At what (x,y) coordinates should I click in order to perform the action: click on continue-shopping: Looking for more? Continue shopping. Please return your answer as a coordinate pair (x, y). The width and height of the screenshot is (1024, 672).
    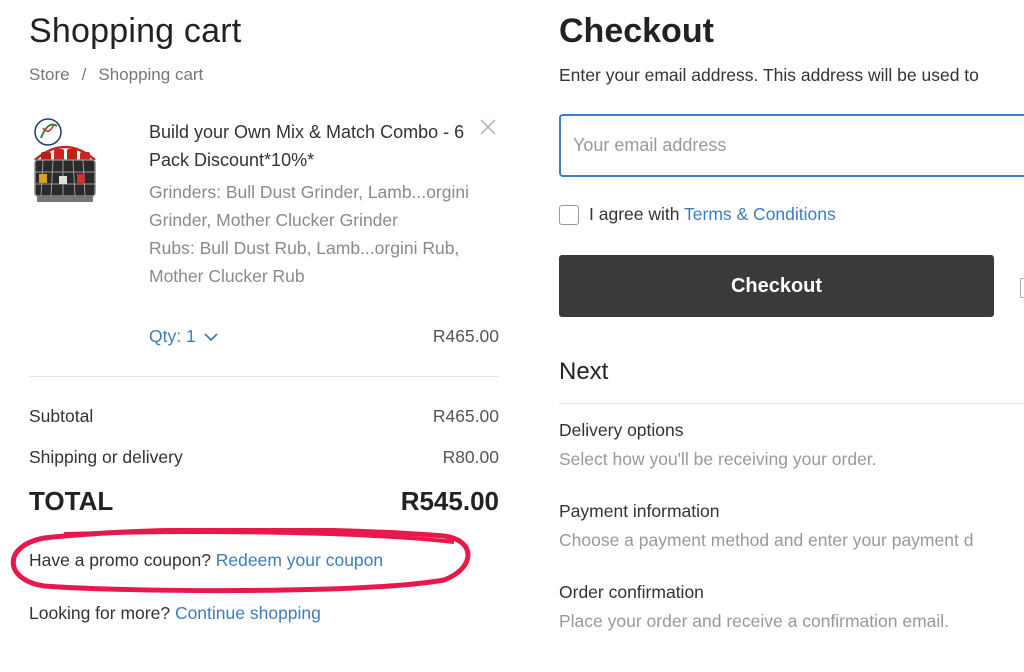
    Looking at the image, I should click on (175, 613).